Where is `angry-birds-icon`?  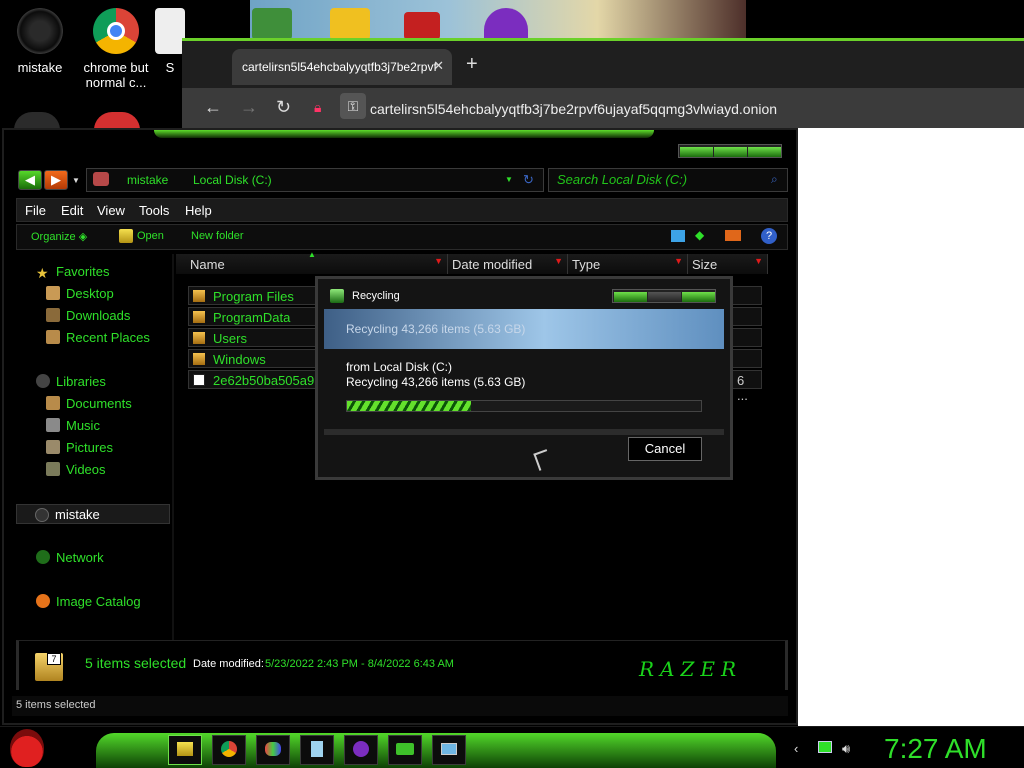
angry-birds-icon is located at coordinates (350, 24).